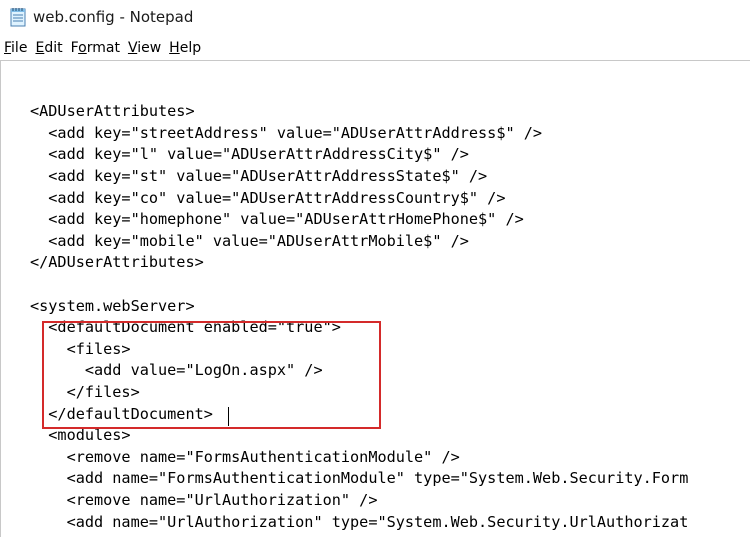 The width and height of the screenshot is (750, 537). What do you see at coordinates (375, 48) in the screenshot?
I see `menu-bar: File Edit Format View Help` at bounding box center [375, 48].